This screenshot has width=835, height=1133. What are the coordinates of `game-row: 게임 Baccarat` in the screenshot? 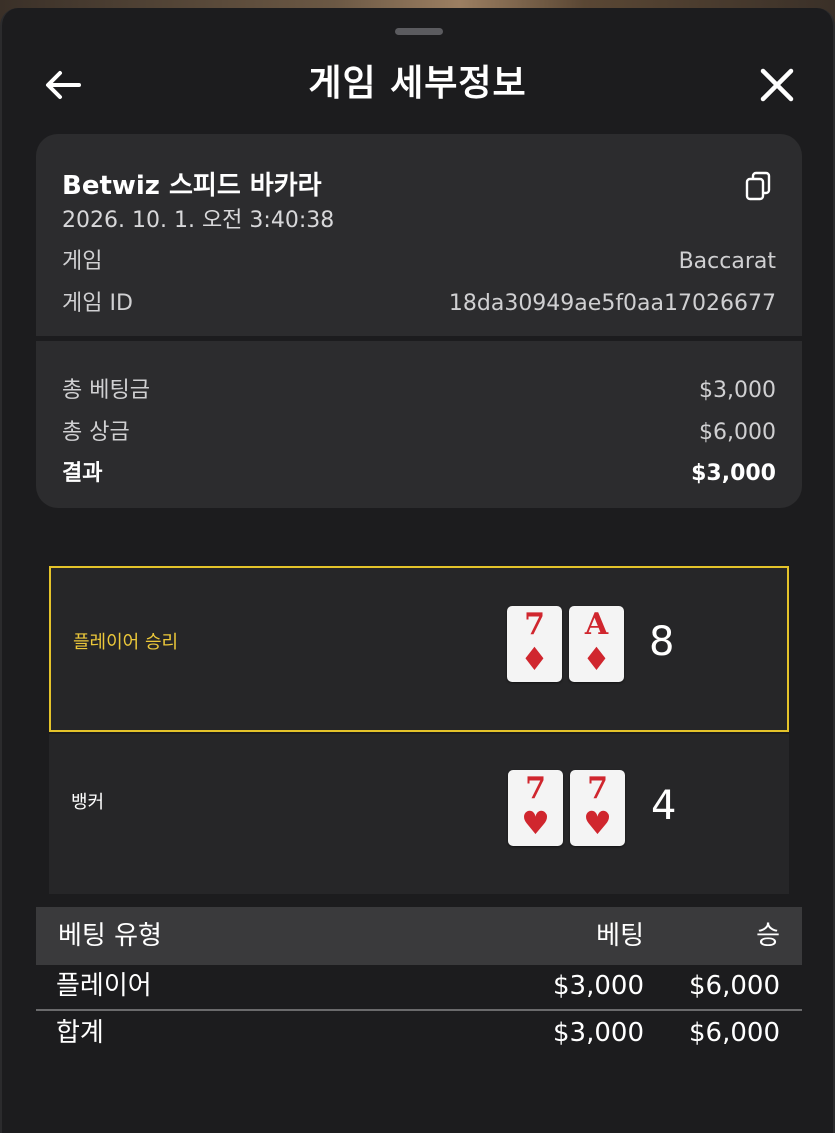 It's located at (419, 262).